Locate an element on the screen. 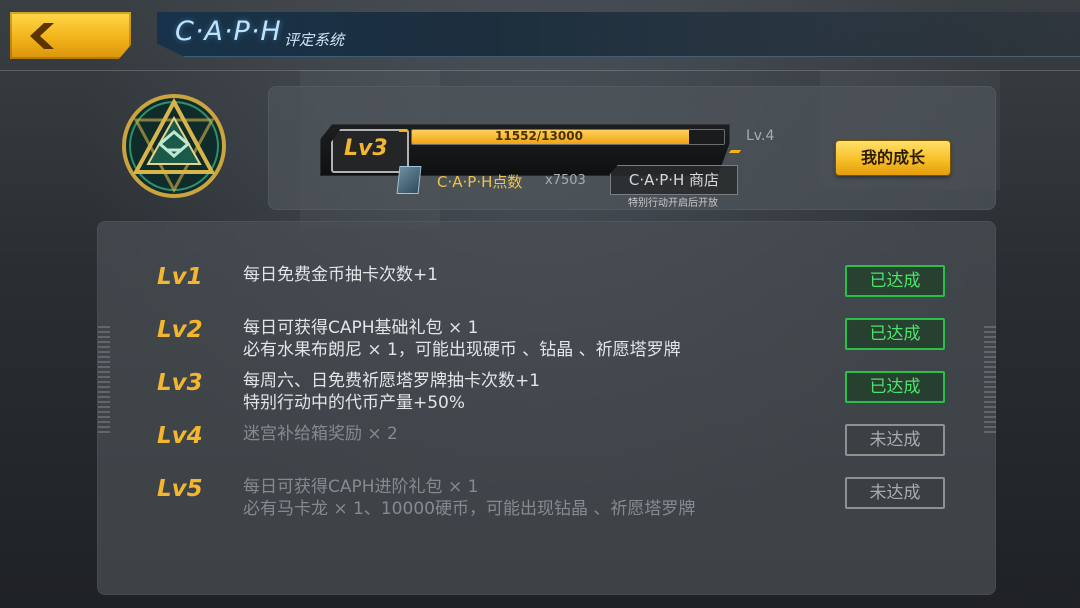 Image resolution: width=1080 pixels, height=608 pixels. divider is located at coordinates (540, 70).